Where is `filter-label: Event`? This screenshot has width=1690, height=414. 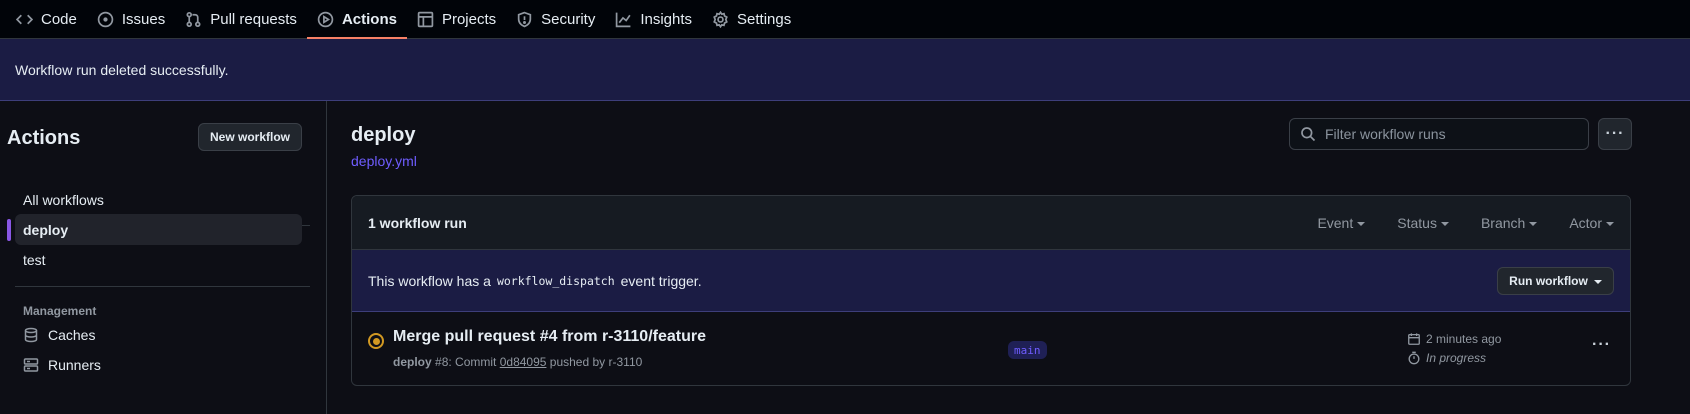
filter-label: Event is located at coordinates (1335, 223).